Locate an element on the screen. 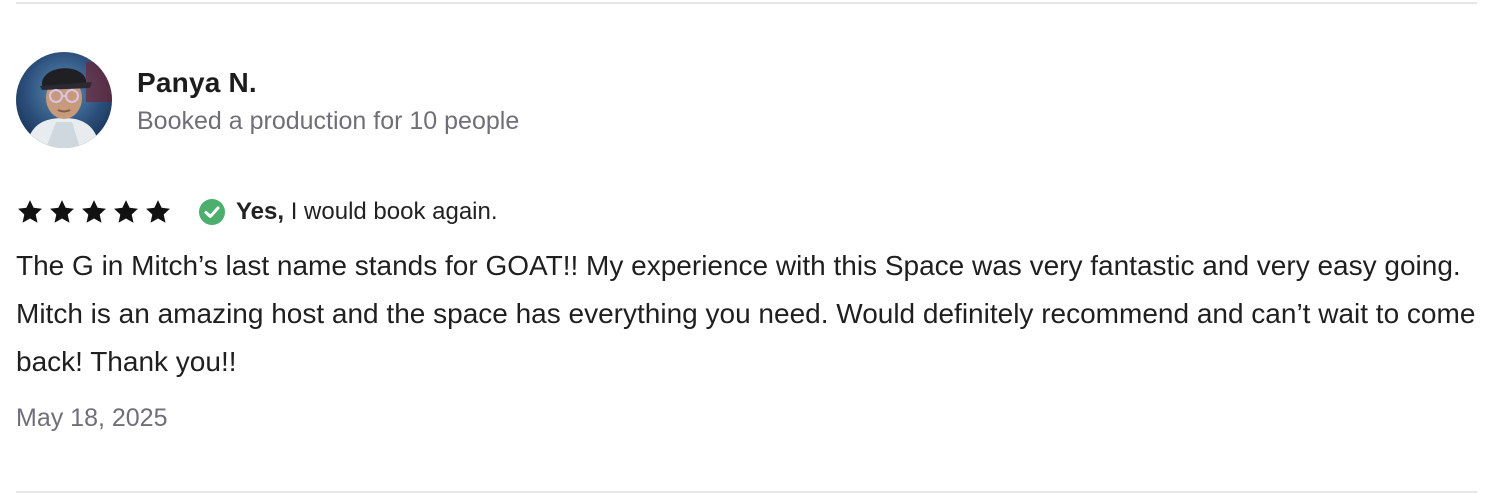 The image size is (1504, 494). book-again-answer: Yes, is located at coordinates (260, 211).